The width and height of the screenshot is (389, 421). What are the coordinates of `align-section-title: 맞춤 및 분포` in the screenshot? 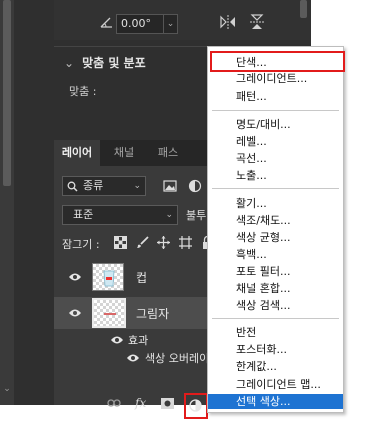 It's located at (114, 63).